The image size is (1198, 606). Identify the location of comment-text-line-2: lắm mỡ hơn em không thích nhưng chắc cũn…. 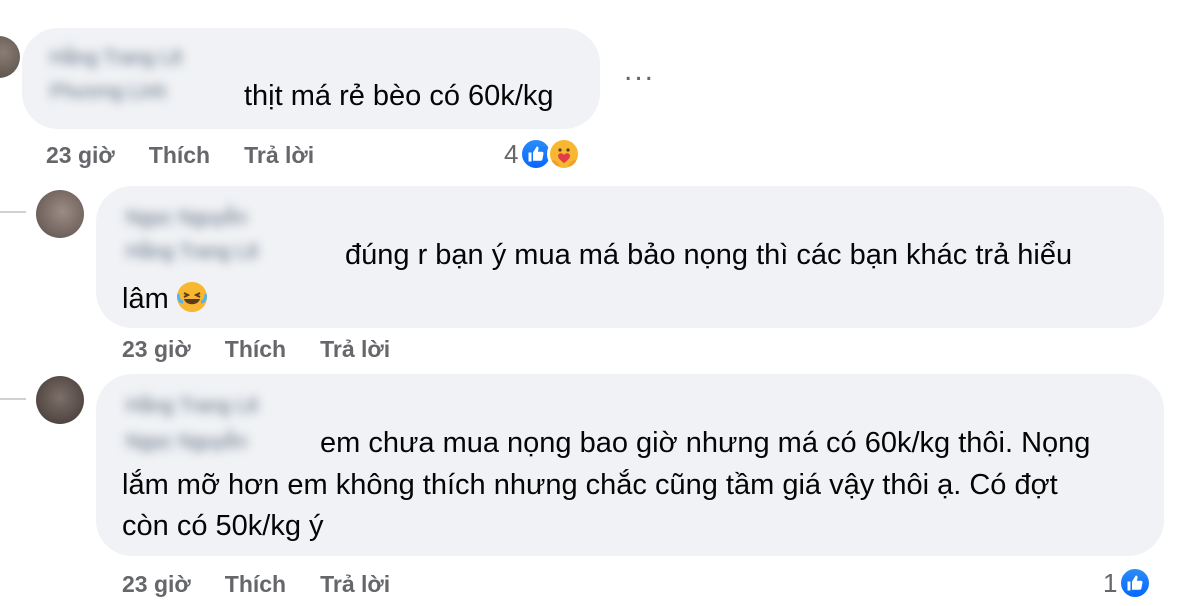
(590, 485).